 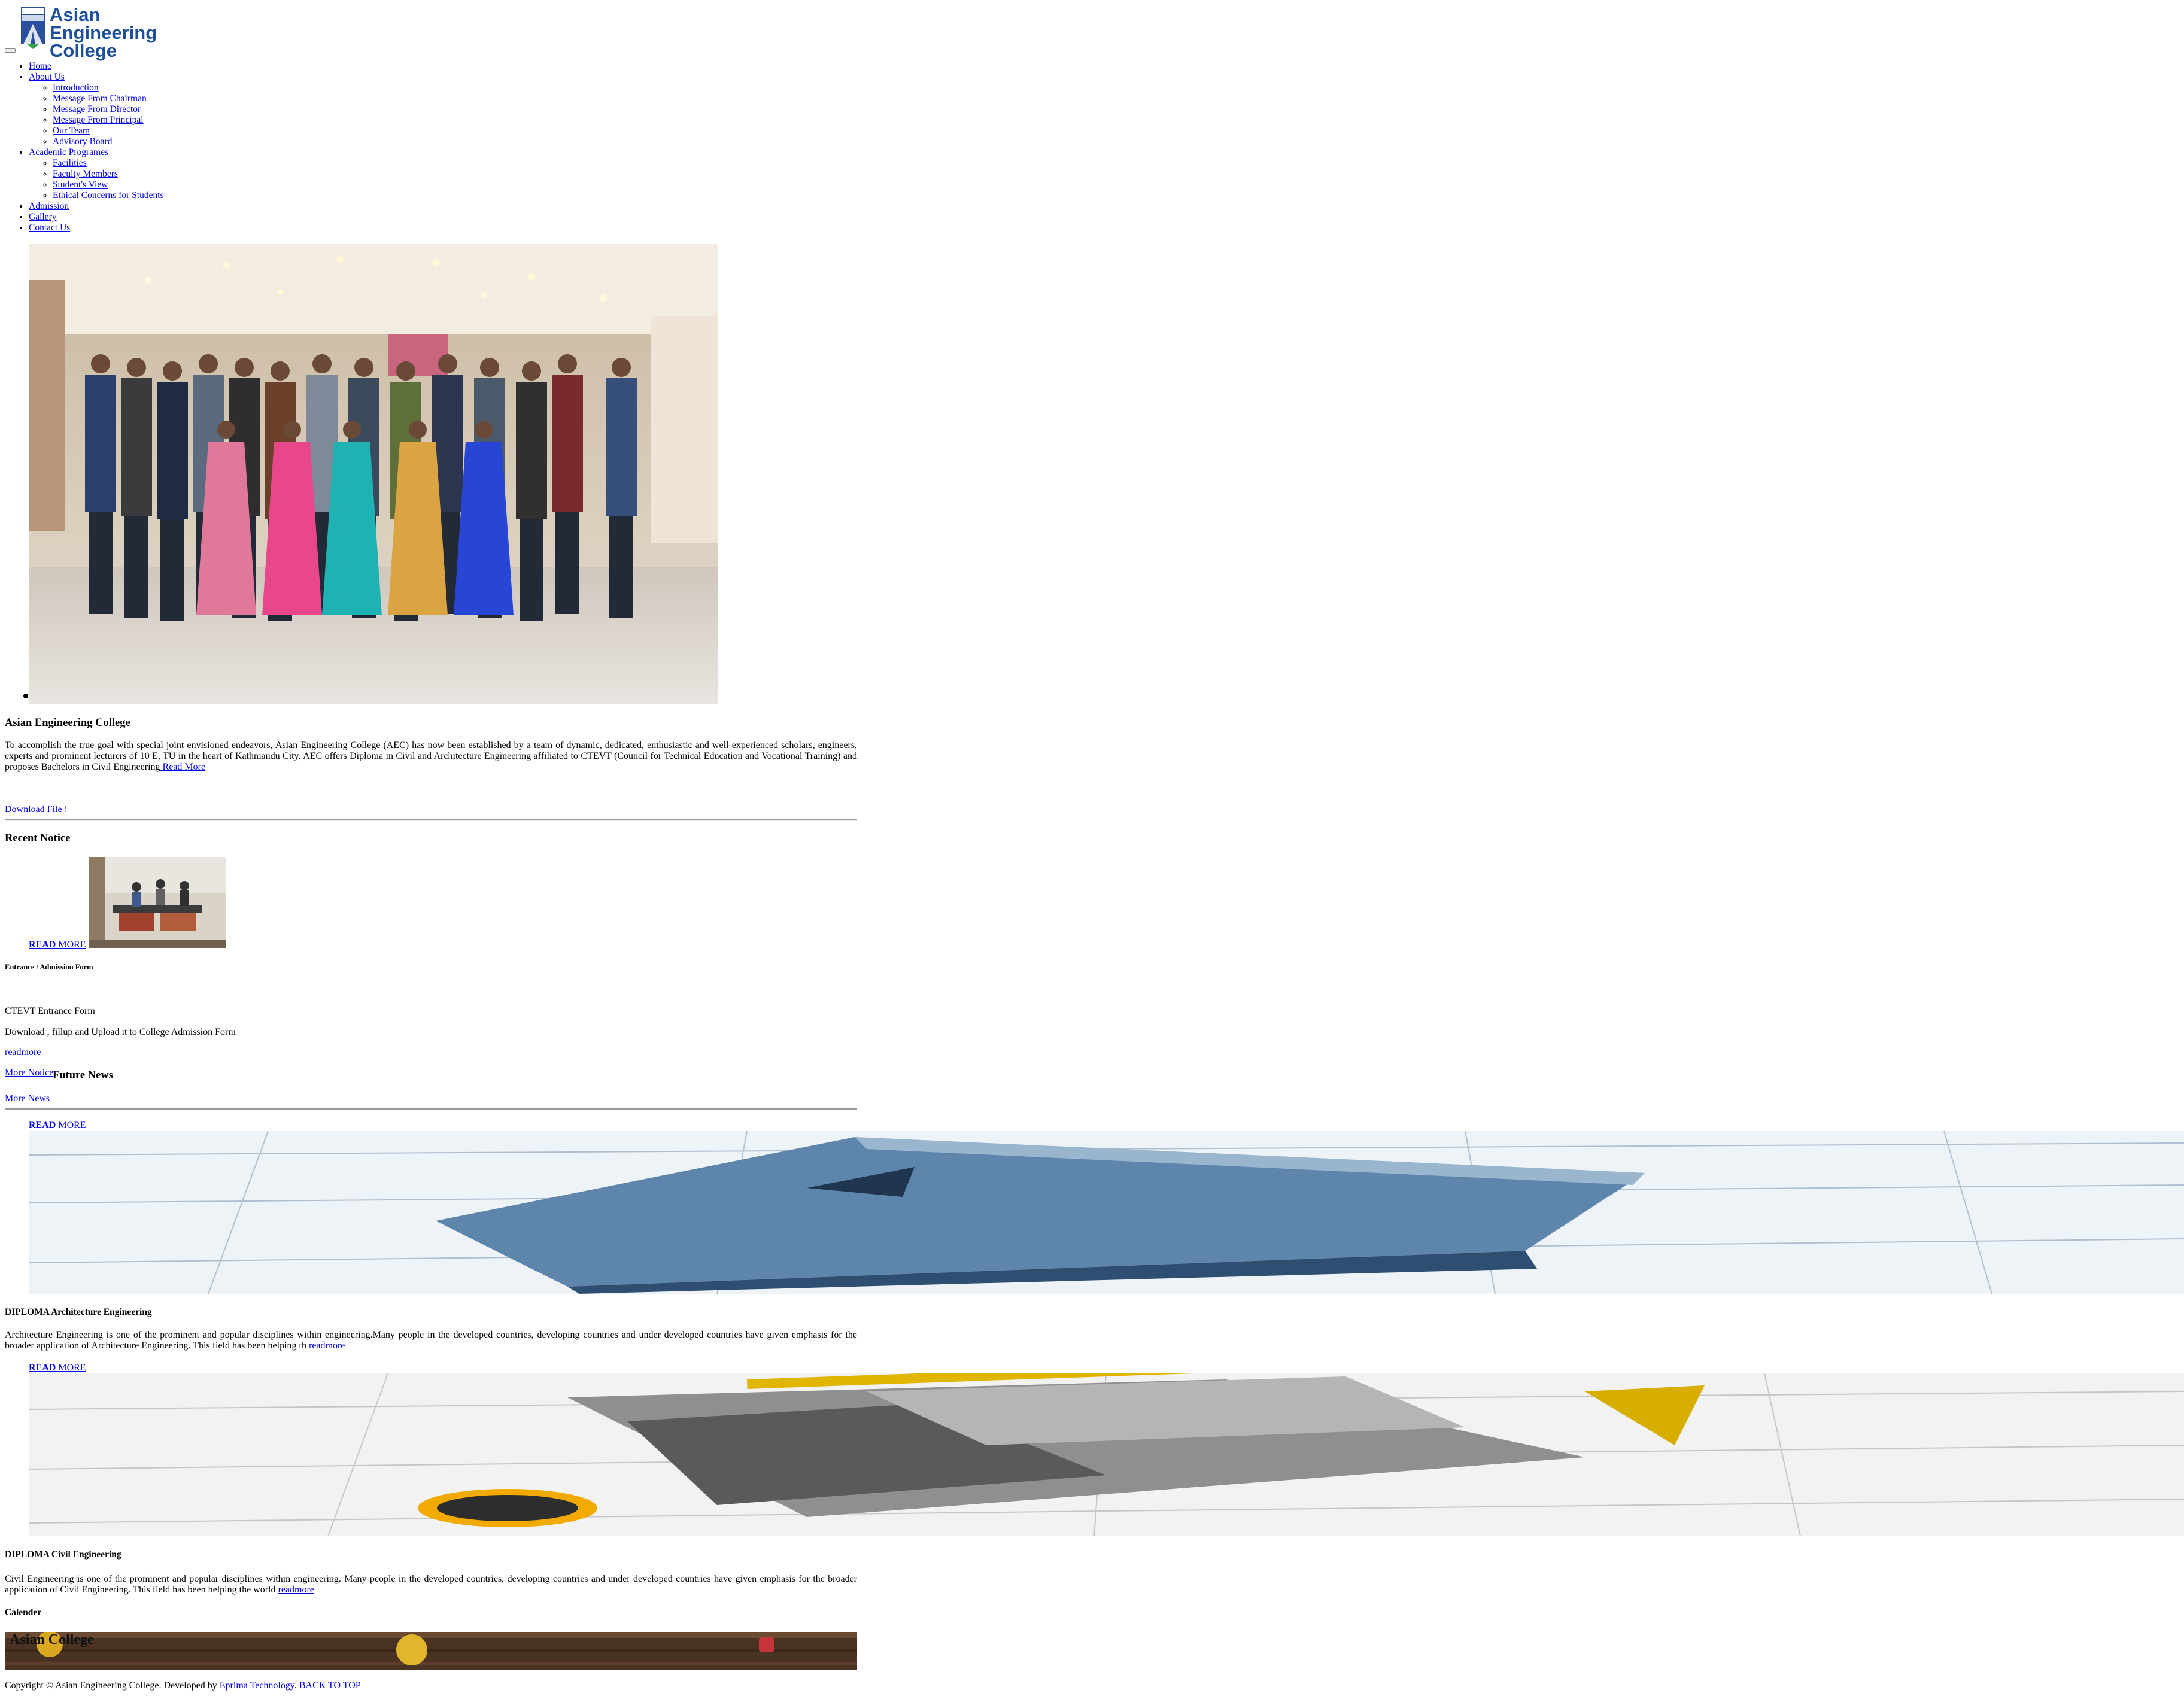 I want to click on nav-item-academic: Academic Programes, so click(x=96, y=152).